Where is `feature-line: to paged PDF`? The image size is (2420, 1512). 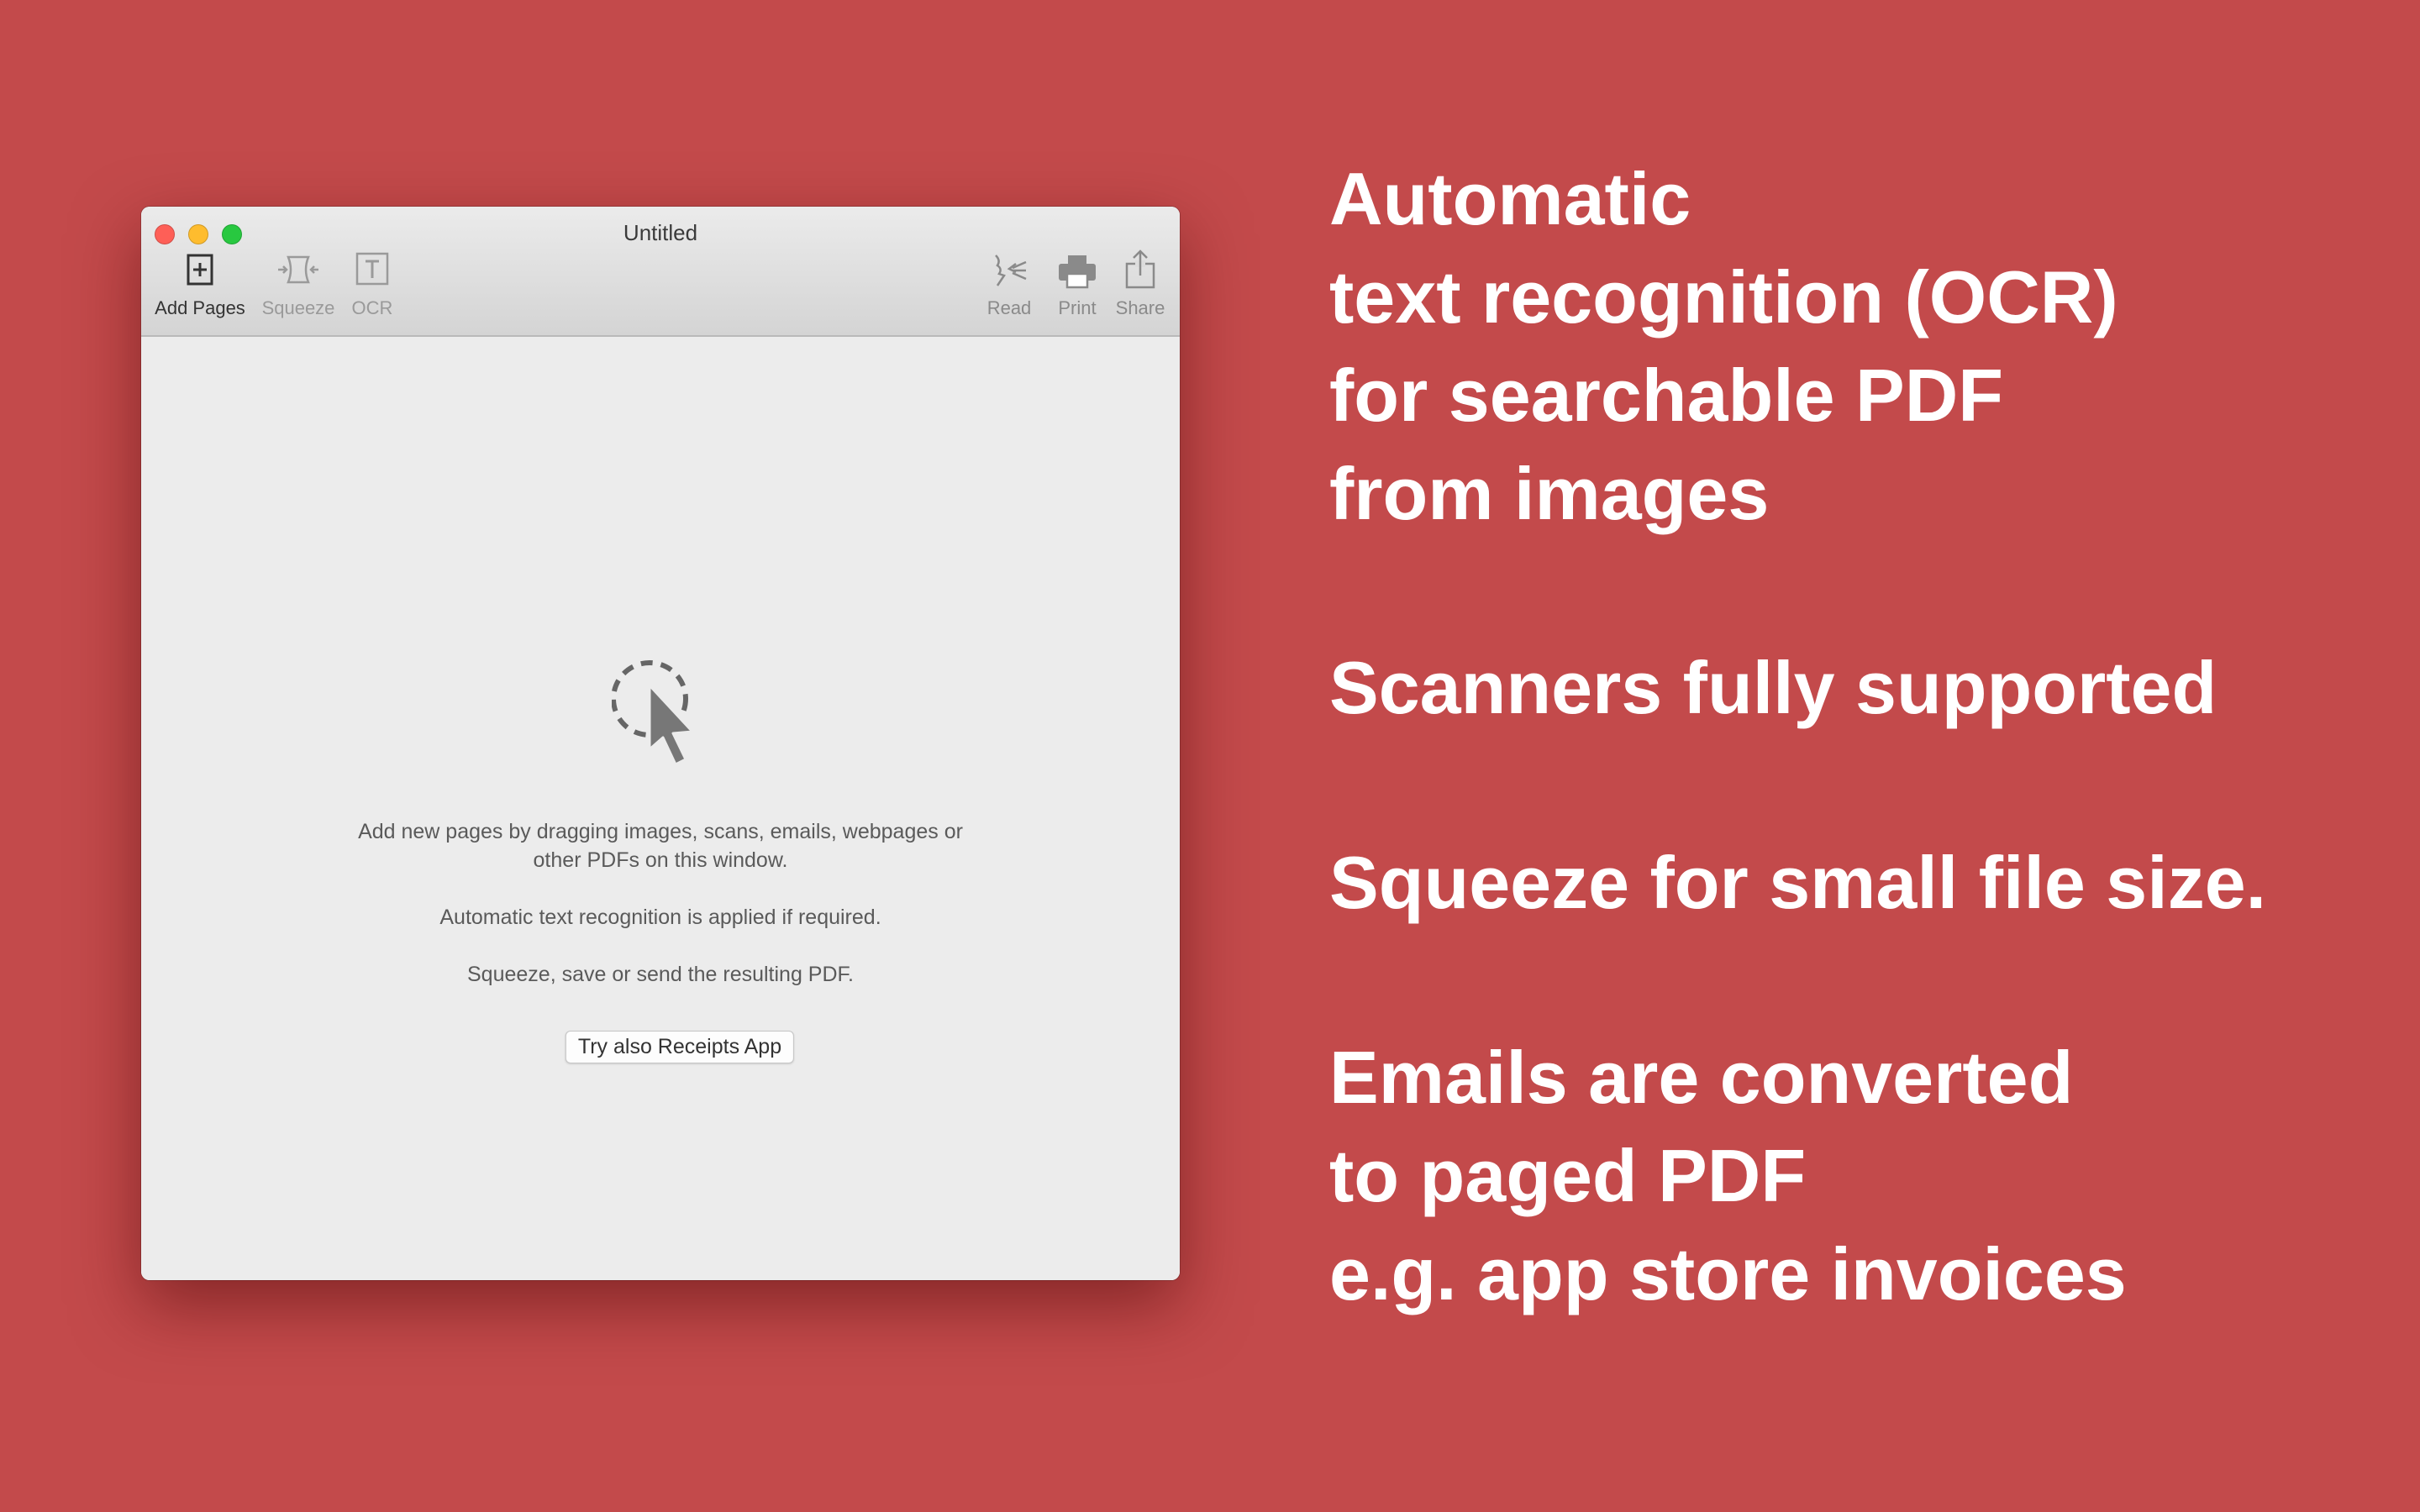
feature-line: to paged PDF is located at coordinates (1568, 1175).